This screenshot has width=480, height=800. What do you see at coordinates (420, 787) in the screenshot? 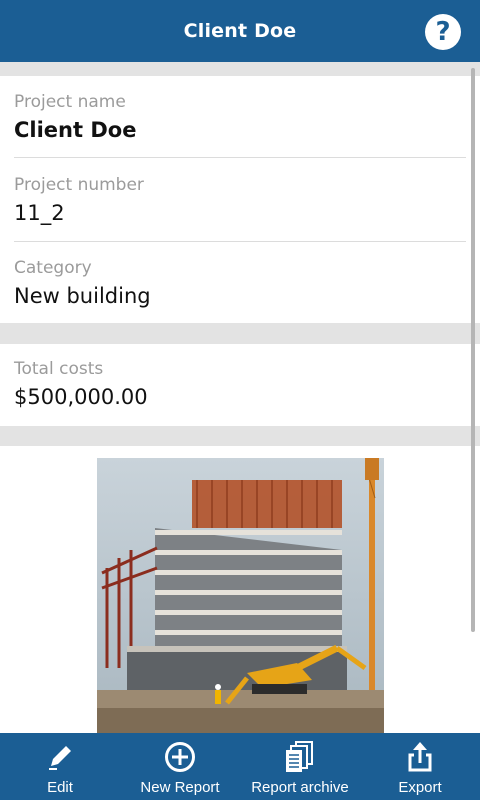
I see `export-label: Export` at bounding box center [420, 787].